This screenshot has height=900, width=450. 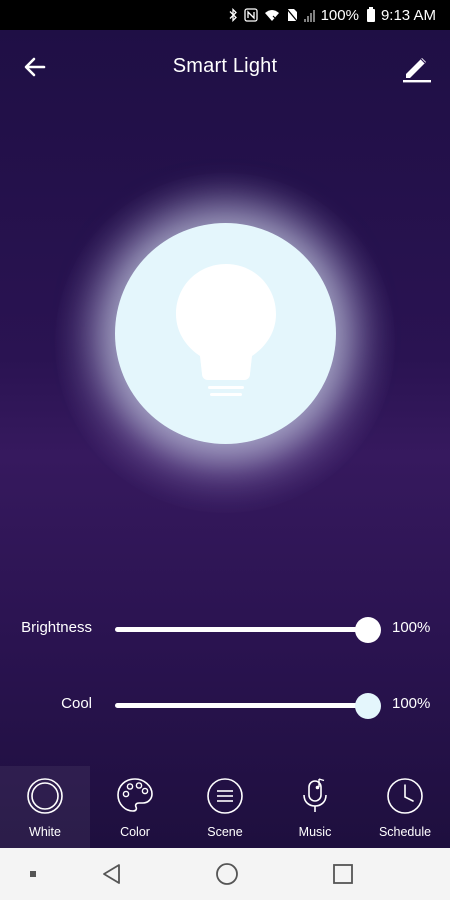 What do you see at coordinates (135, 832) in the screenshot?
I see `tab-color-label: Color` at bounding box center [135, 832].